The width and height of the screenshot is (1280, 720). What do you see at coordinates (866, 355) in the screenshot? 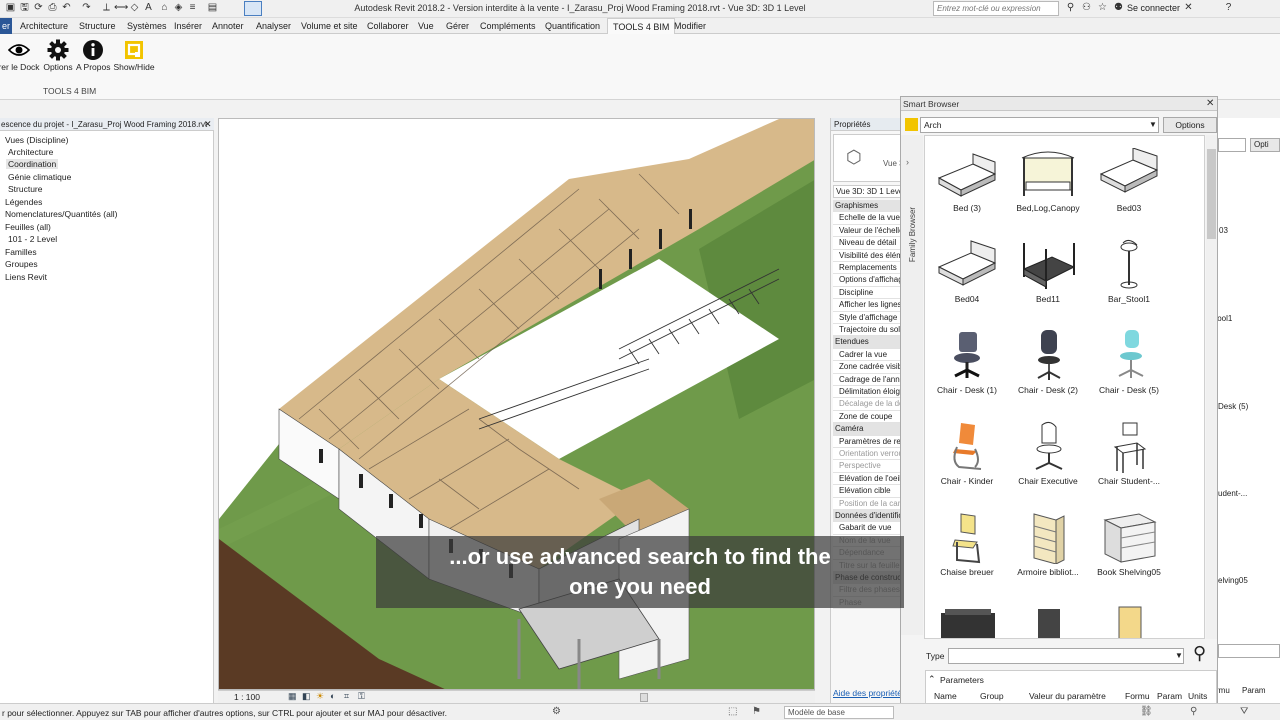
I see `property-row: Cadrer la vue` at bounding box center [866, 355].